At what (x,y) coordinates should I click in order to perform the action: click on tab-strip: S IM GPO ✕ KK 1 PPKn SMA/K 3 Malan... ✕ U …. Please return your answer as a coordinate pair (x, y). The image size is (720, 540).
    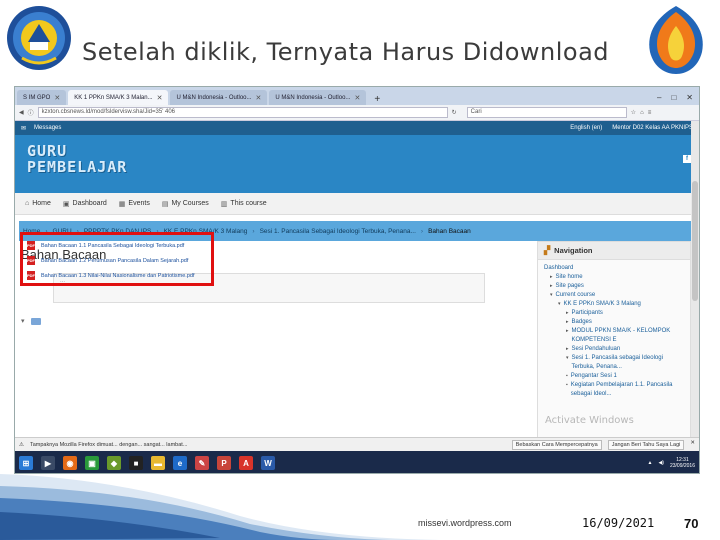
    Looking at the image, I should click on (357, 96).